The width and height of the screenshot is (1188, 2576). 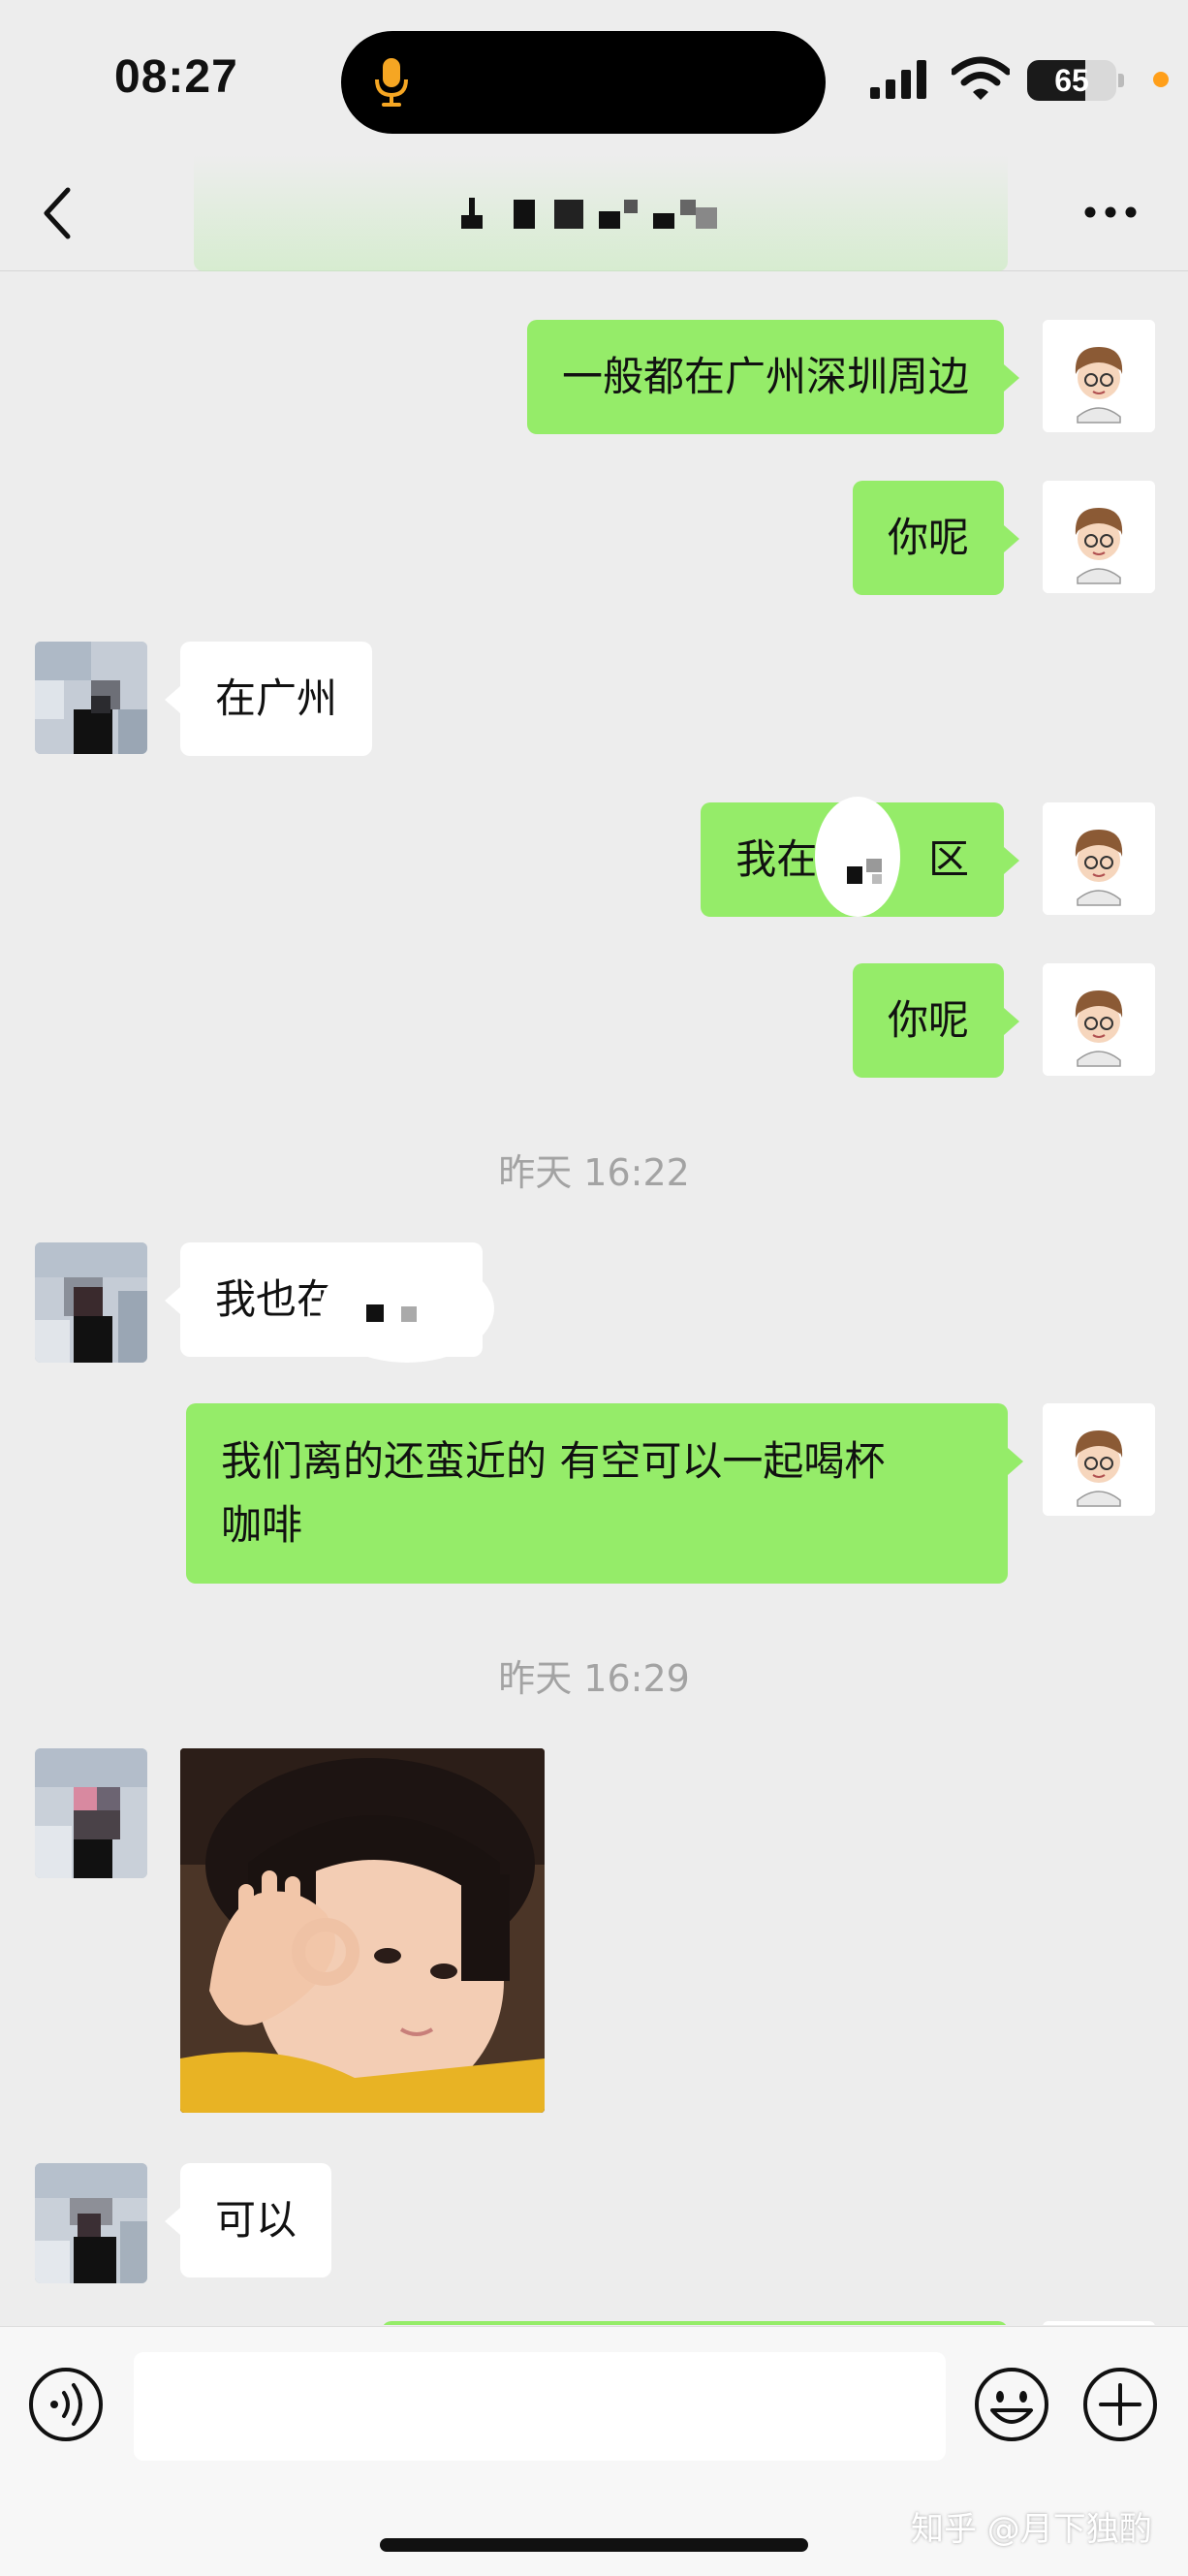 What do you see at coordinates (948, 859) in the screenshot?
I see `message-text-after: 区` at bounding box center [948, 859].